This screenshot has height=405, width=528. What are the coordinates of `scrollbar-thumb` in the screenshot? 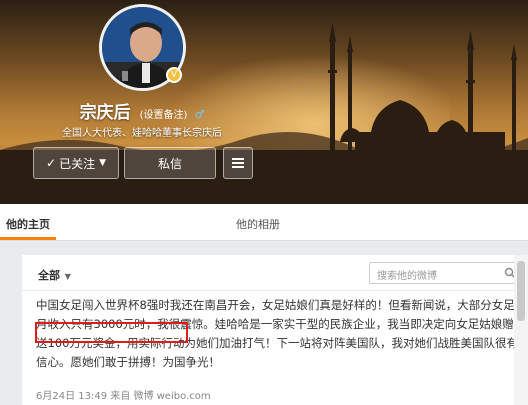 It's located at (521, 291).